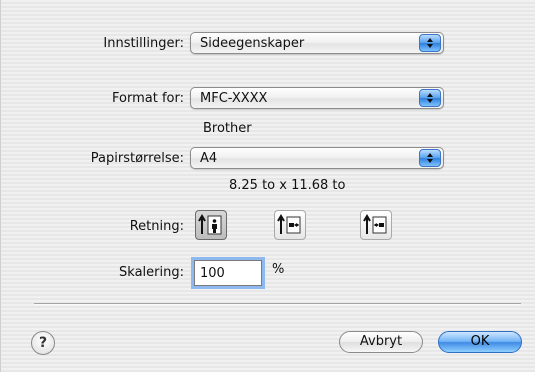 The height and width of the screenshot is (372, 535). I want to click on portrait-orientation-icon, so click(210, 224).